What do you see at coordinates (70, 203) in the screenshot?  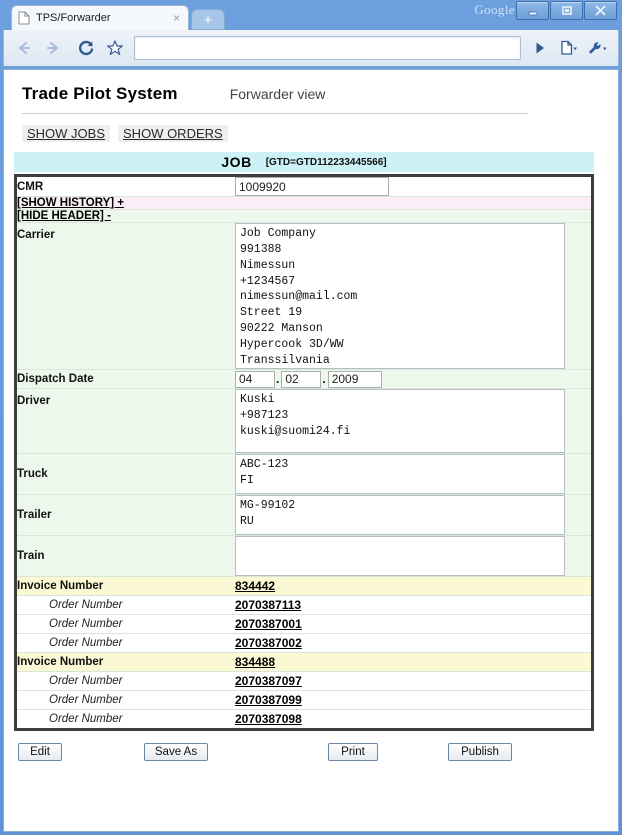 I see `show-history-link: [SHOW HISTORY] +` at bounding box center [70, 203].